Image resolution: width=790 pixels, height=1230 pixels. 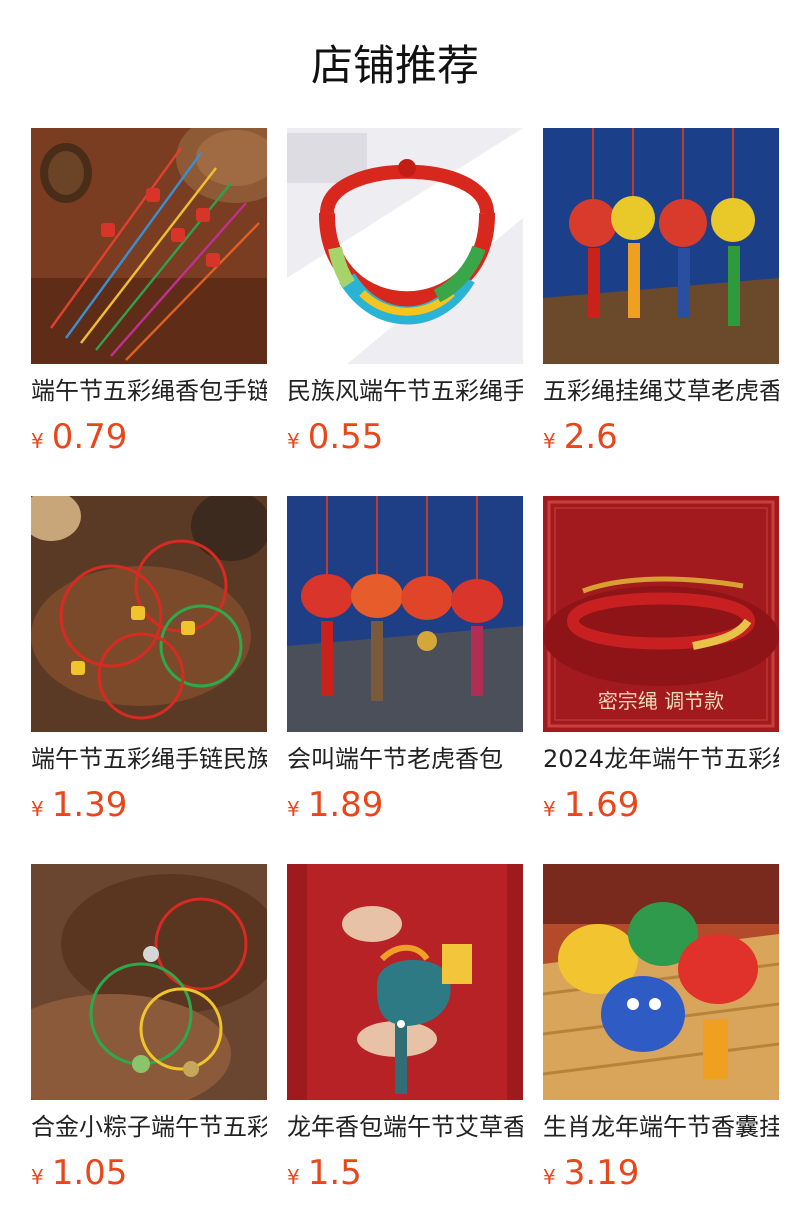 What do you see at coordinates (149, 759) in the screenshot?
I see `product-name: 端午节五彩绳手链民族风` at bounding box center [149, 759].